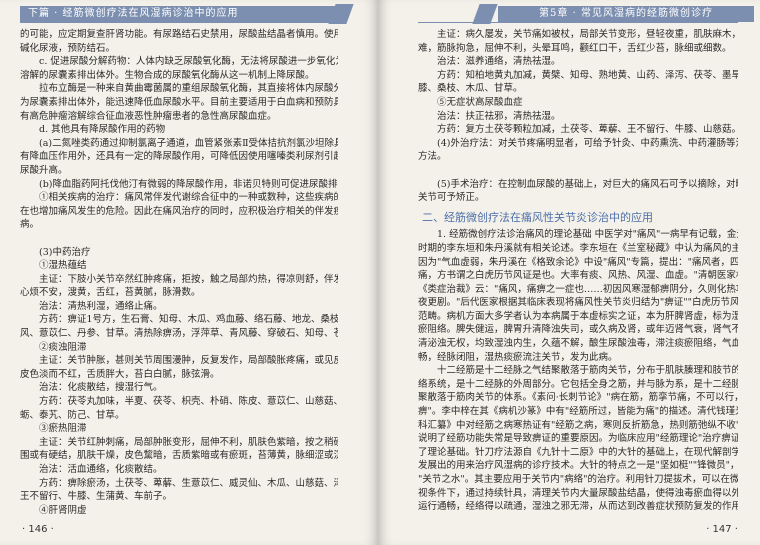 The width and height of the screenshot is (760, 545). What do you see at coordinates (578, 466) in the screenshot?
I see `text-line: 发展出的用来治疗风湿病的诊疗技术。大针的特点之一是"坚如梃""锋微员"，可以` at bounding box center [578, 466].